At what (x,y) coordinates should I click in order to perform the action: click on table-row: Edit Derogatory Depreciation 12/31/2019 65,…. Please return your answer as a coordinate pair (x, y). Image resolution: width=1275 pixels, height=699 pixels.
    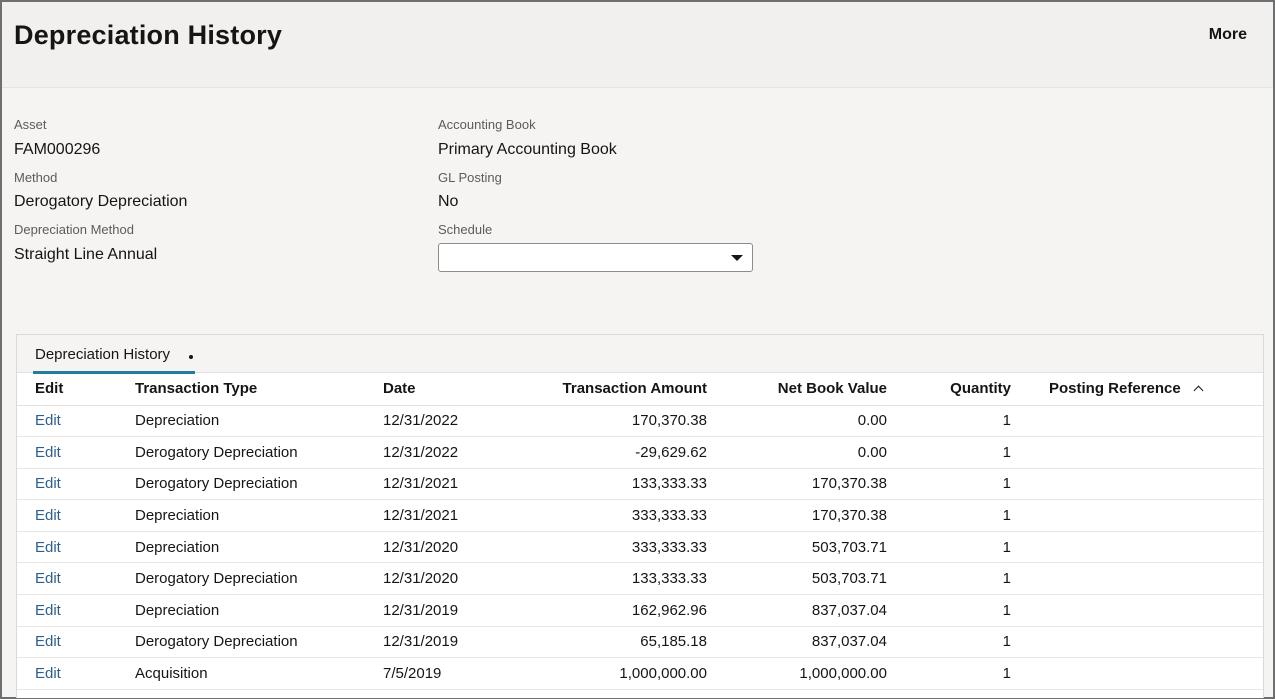
    Looking at the image, I should click on (640, 642).